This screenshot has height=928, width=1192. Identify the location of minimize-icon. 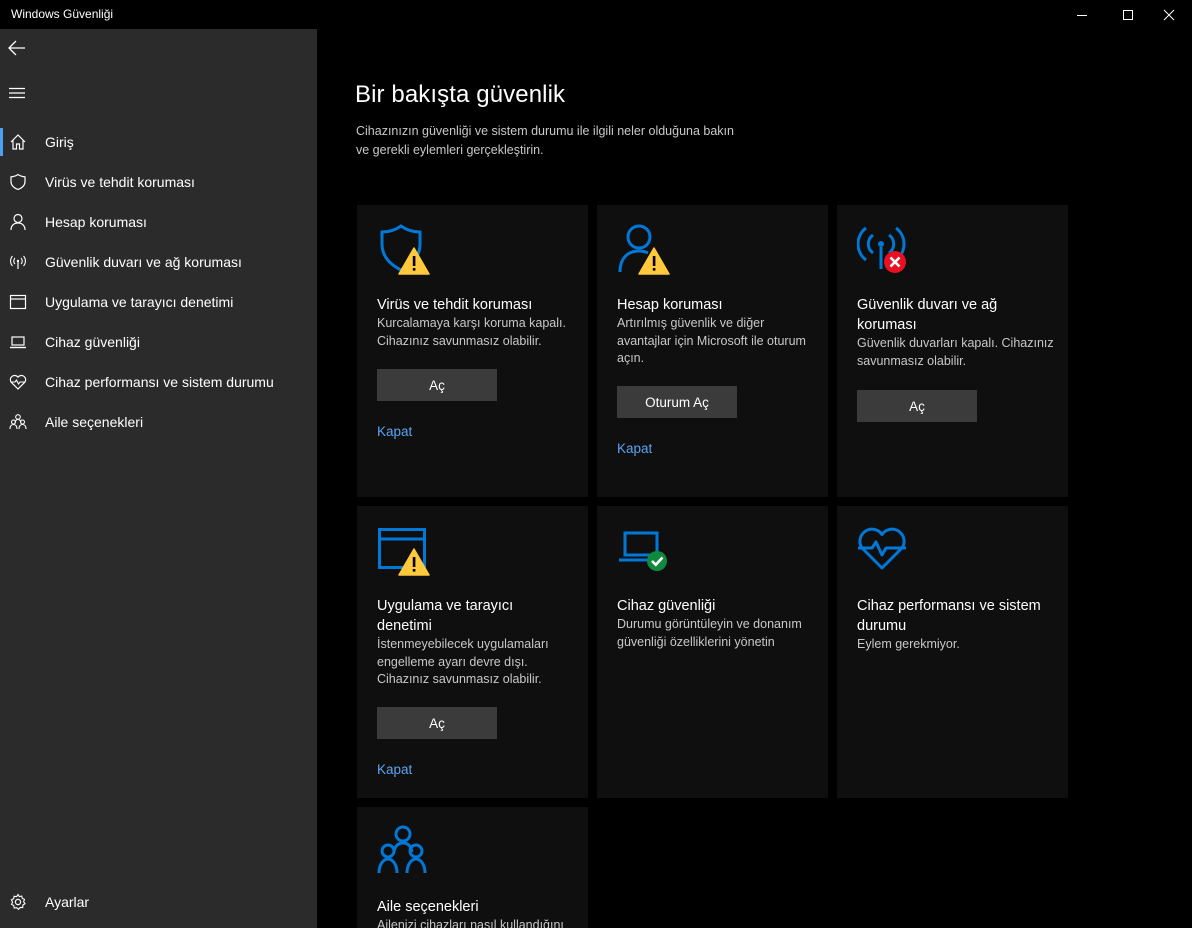
(1082, 15).